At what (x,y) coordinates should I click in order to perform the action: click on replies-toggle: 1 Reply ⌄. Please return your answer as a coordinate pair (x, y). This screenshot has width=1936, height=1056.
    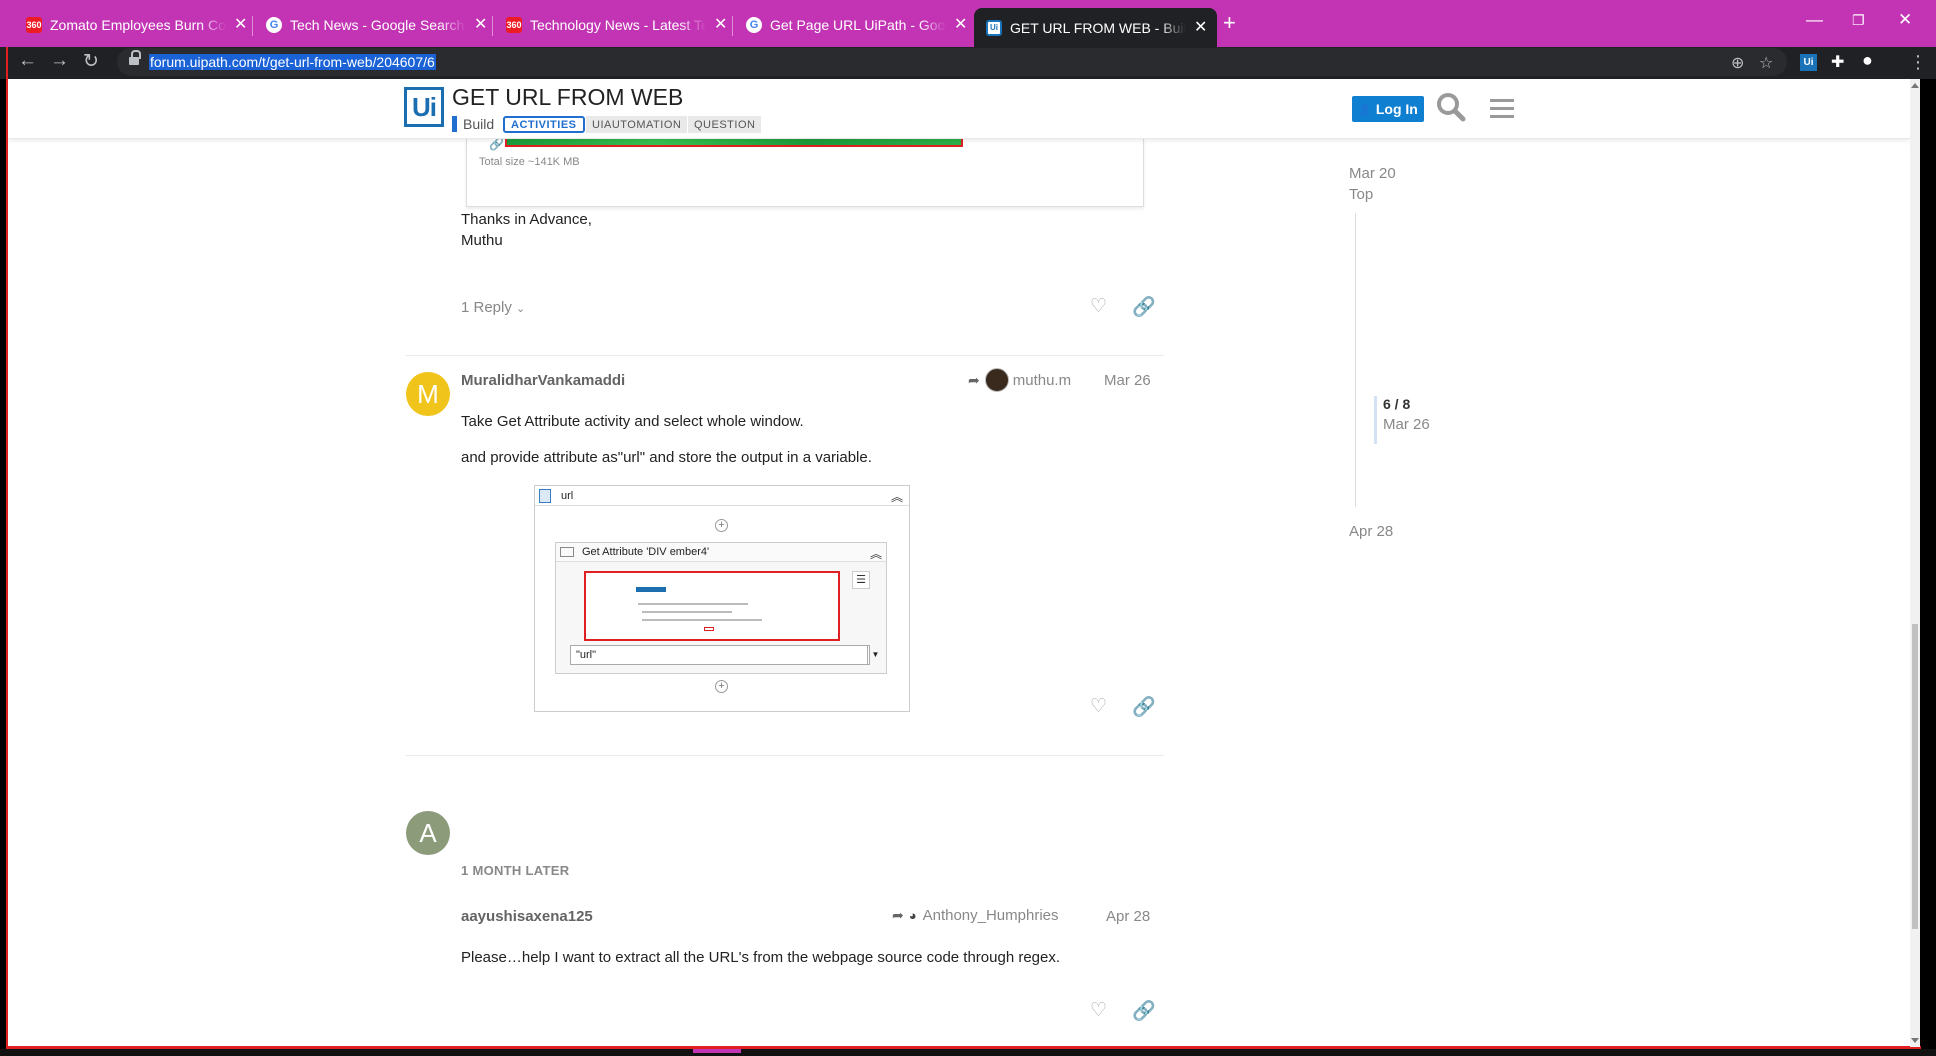
    Looking at the image, I should click on (493, 307).